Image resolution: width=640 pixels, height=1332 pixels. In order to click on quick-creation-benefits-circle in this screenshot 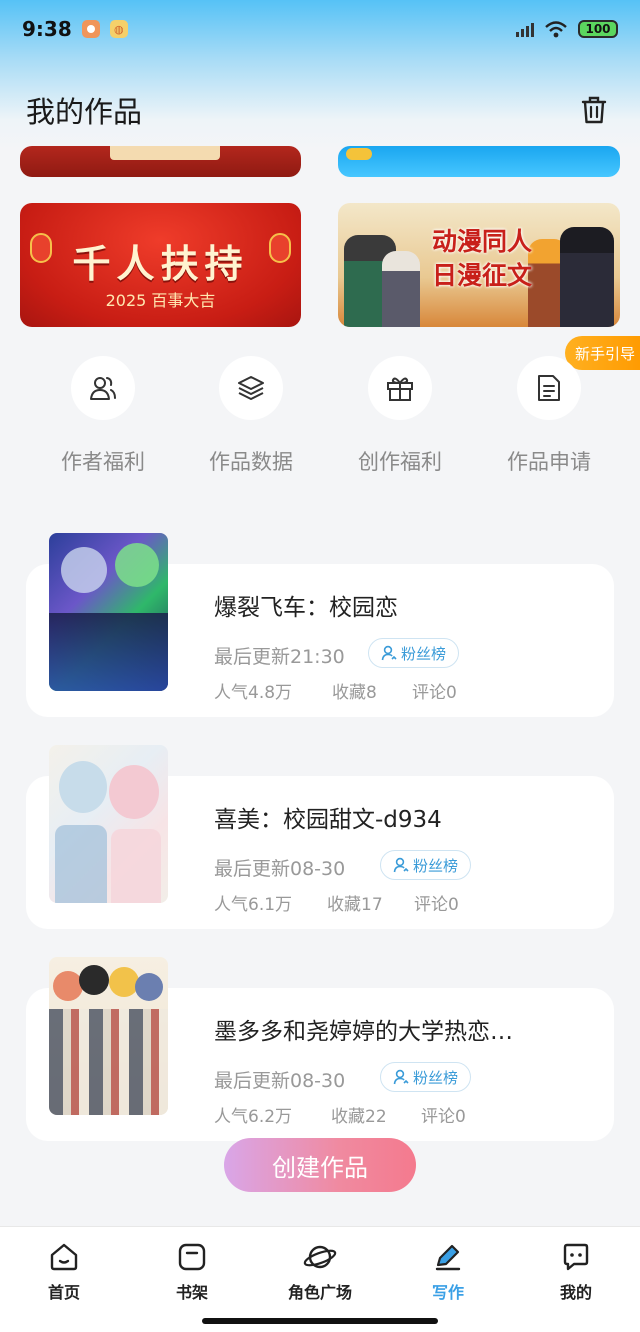, I will do `click(400, 388)`.